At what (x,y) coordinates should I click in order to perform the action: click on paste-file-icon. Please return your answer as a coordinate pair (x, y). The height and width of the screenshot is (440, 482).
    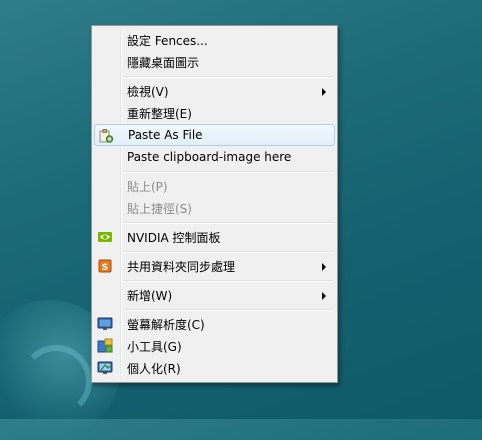
    Looking at the image, I should click on (106, 136).